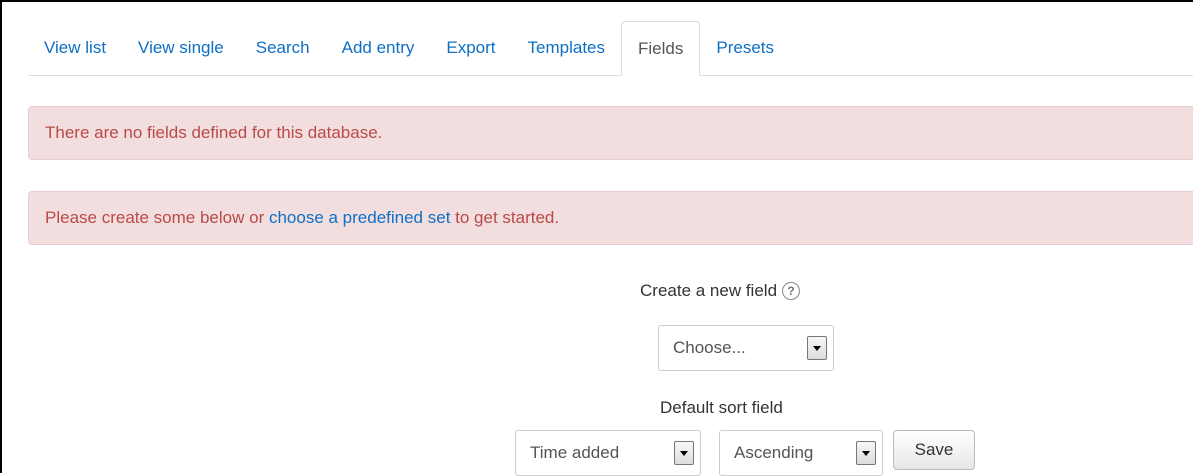 The width and height of the screenshot is (1193, 476). What do you see at coordinates (709, 290) in the screenshot?
I see `create-field-label: Create a new field` at bounding box center [709, 290].